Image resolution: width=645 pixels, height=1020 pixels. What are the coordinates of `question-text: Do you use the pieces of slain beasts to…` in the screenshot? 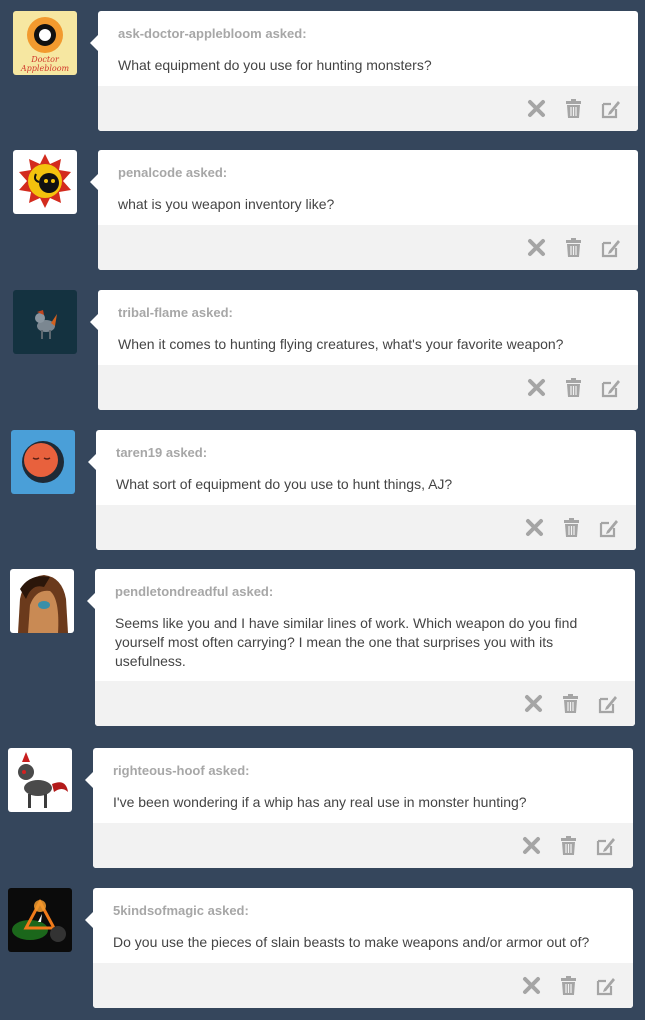 It's located at (351, 942).